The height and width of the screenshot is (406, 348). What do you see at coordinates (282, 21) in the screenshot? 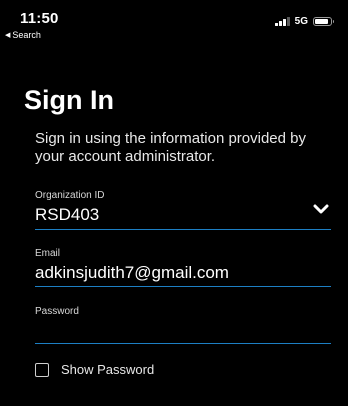
I see `signal-icon` at bounding box center [282, 21].